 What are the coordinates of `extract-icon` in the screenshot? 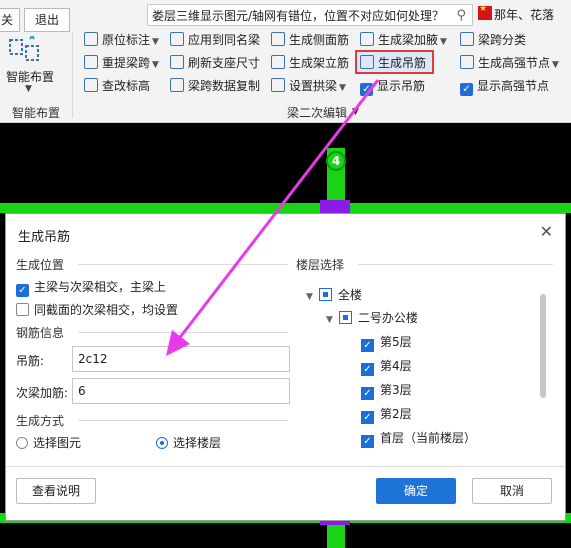 It's located at (91, 62).